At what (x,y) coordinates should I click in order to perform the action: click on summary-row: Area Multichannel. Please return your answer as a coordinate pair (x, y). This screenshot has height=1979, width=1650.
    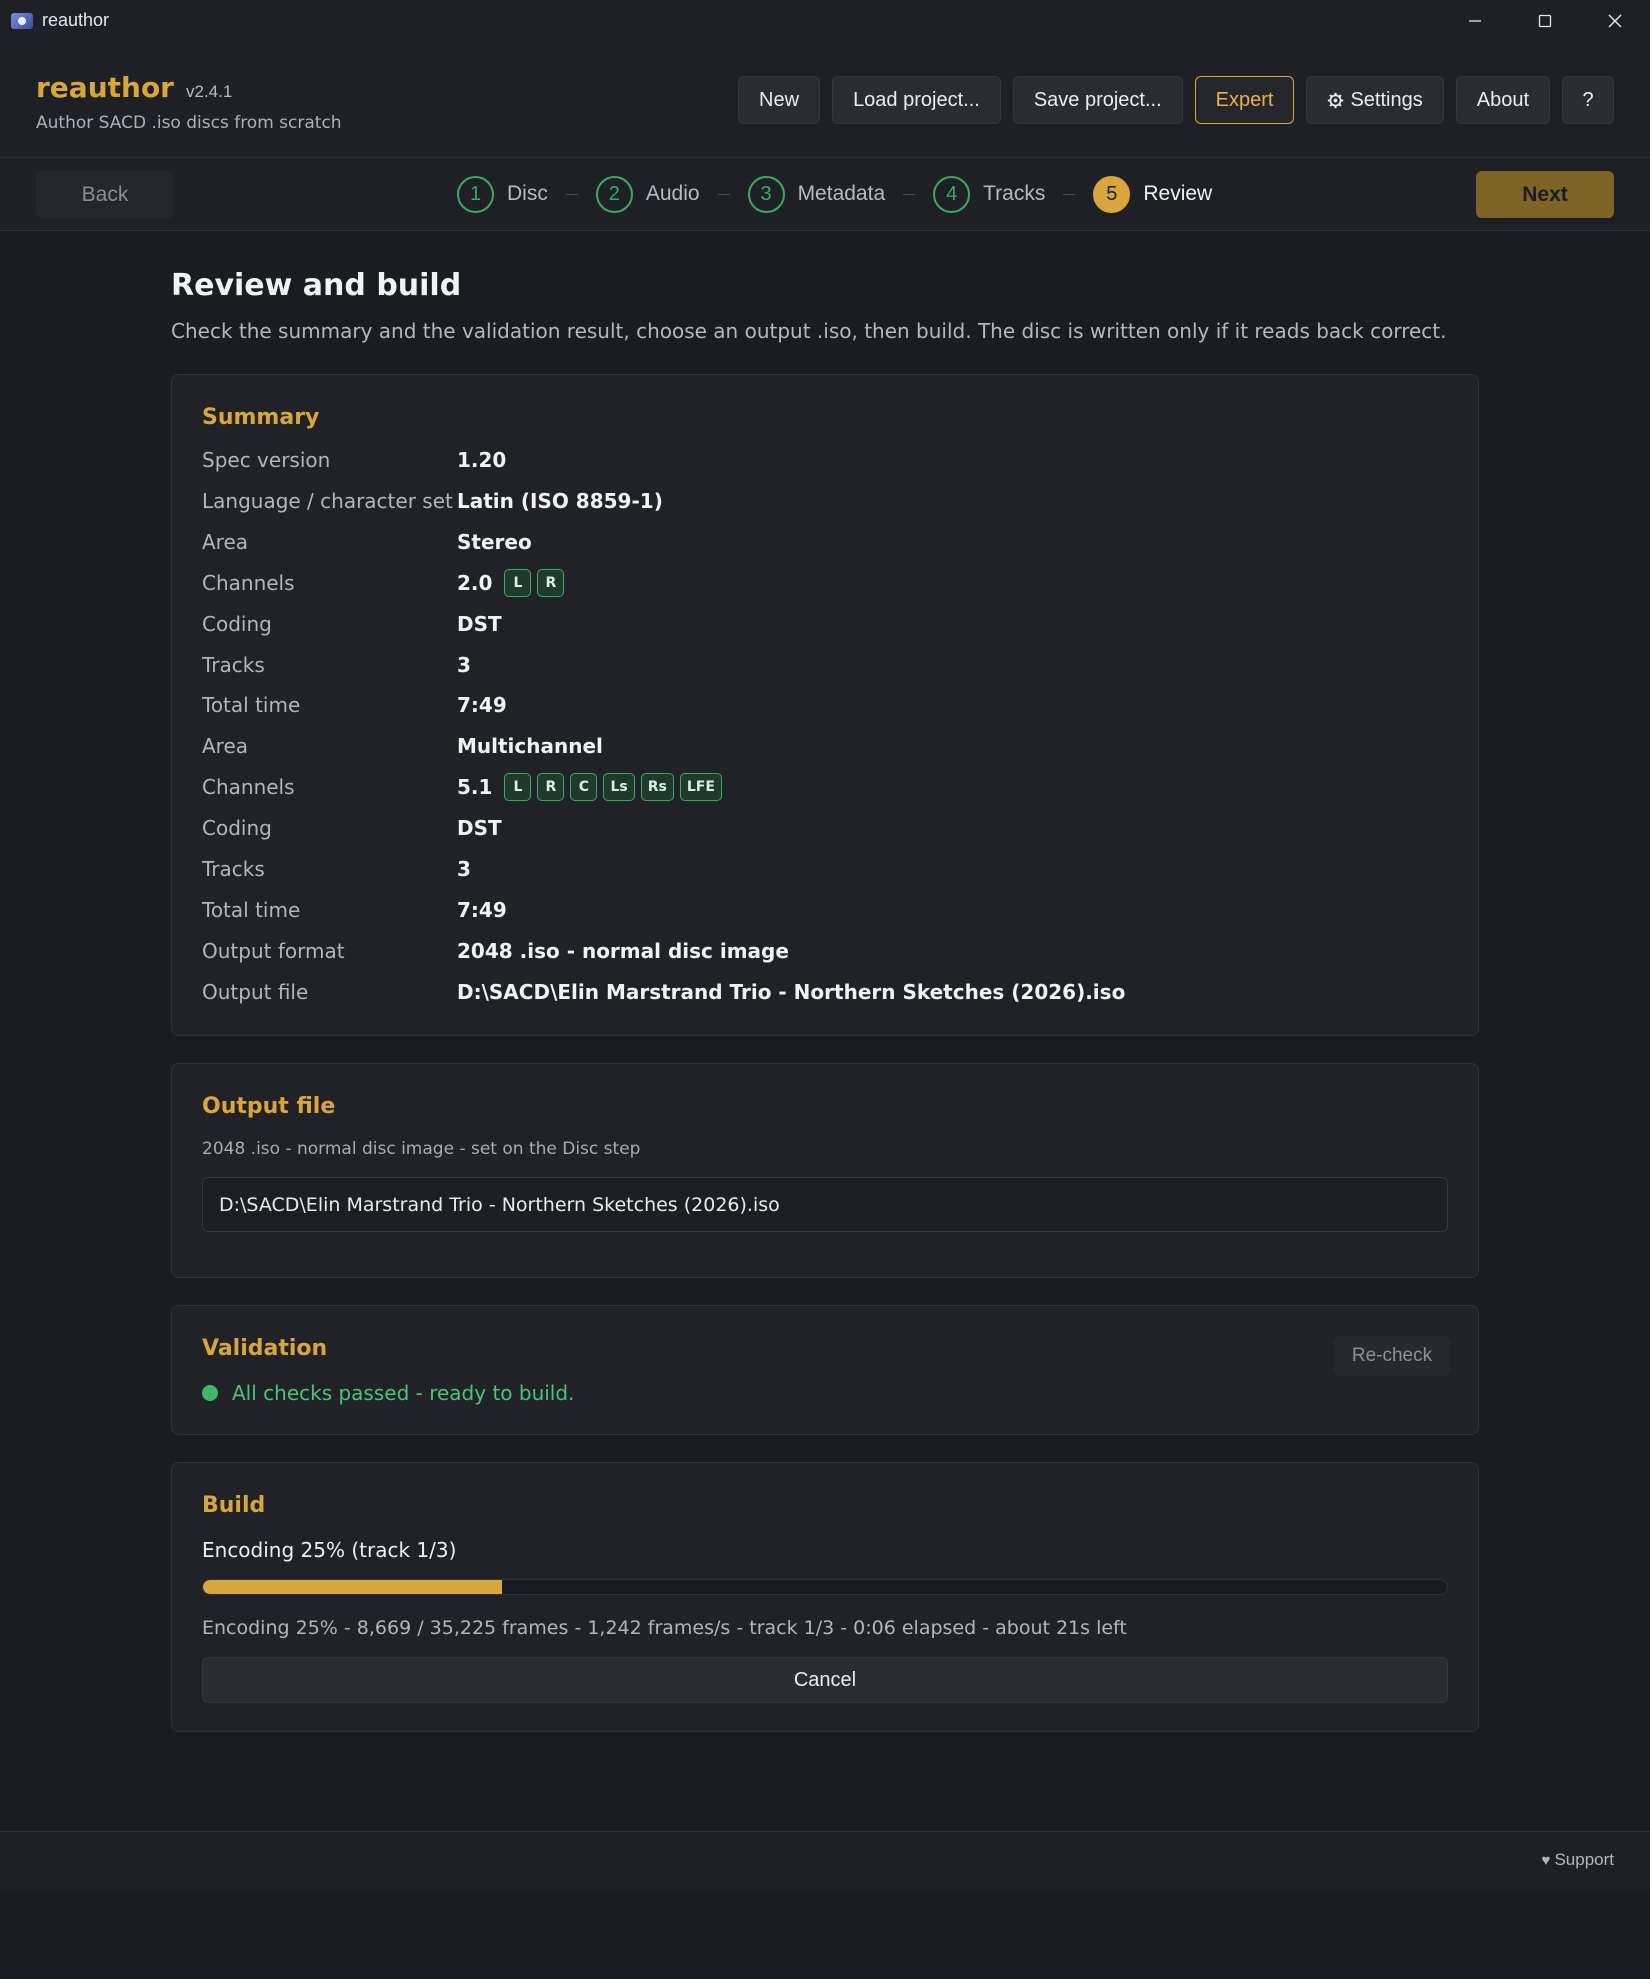
    Looking at the image, I should click on (402, 746).